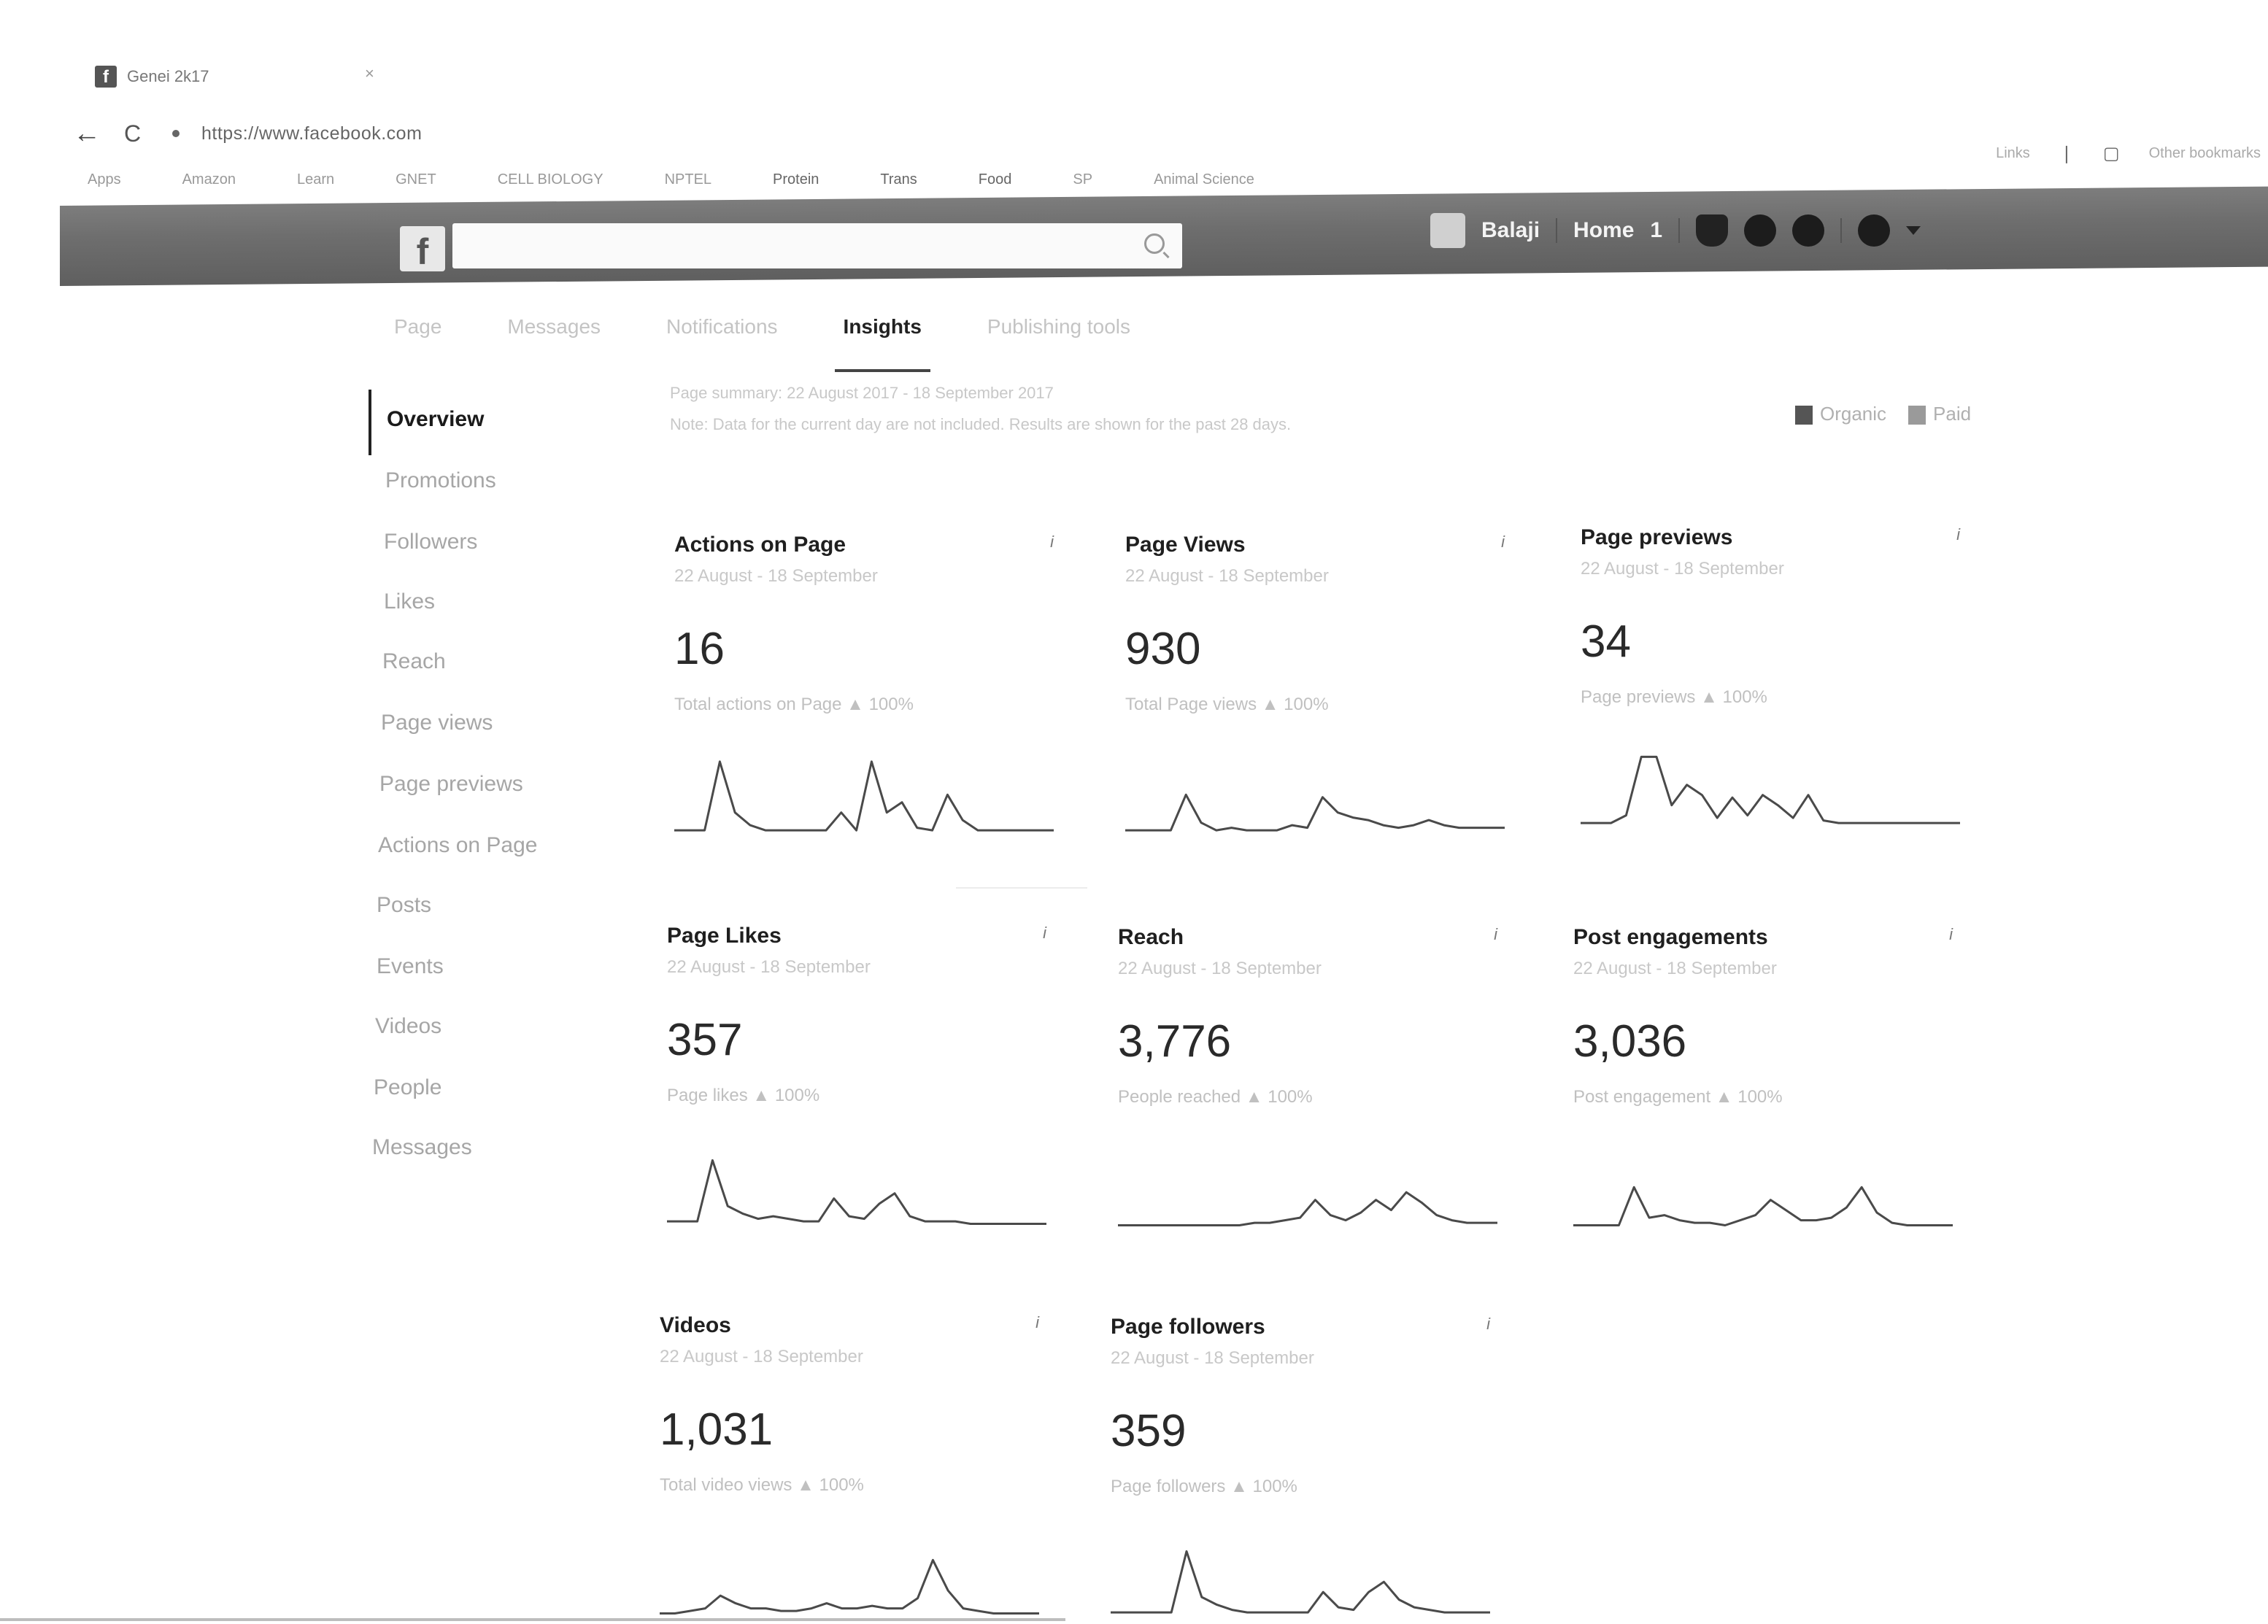 The image size is (2268, 1624). Describe the element at coordinates (408, 1087) in the screenshot. I see `sidebar-item-people: People` at that location.